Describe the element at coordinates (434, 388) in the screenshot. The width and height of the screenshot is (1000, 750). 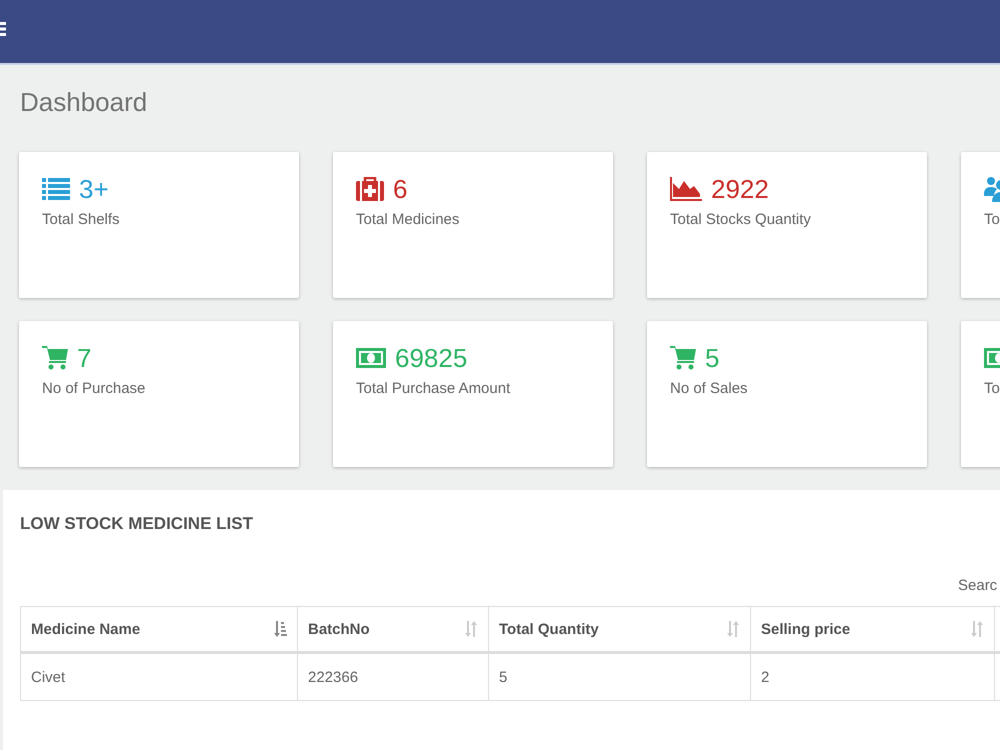
I see `stat-label: Total Purchase Amount` at that location.